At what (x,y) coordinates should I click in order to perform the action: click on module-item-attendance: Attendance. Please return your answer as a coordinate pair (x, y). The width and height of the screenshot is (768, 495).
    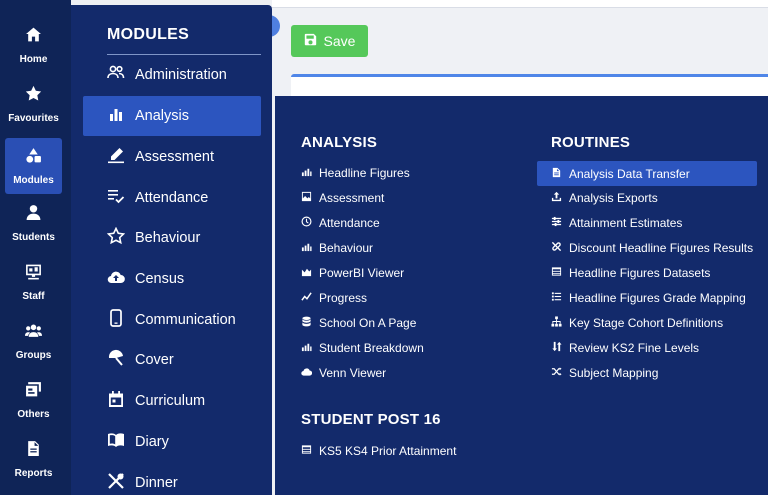
    Looking at the image, I should click on (172, 198).